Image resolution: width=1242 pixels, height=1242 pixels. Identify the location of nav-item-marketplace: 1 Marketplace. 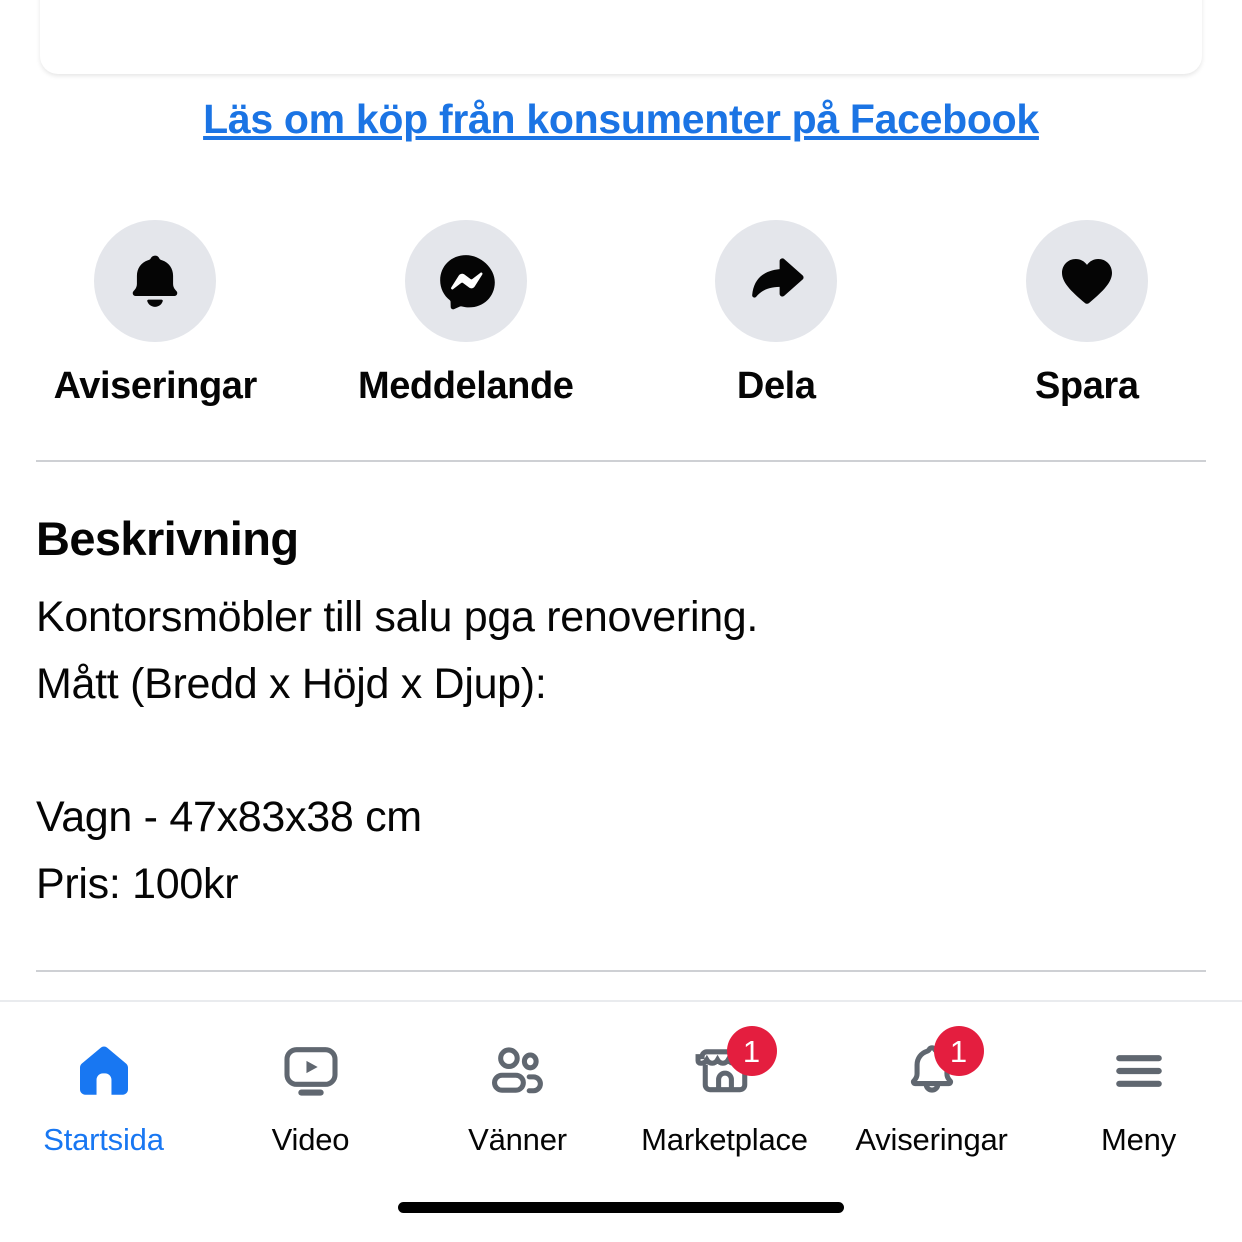
(724, 1088).